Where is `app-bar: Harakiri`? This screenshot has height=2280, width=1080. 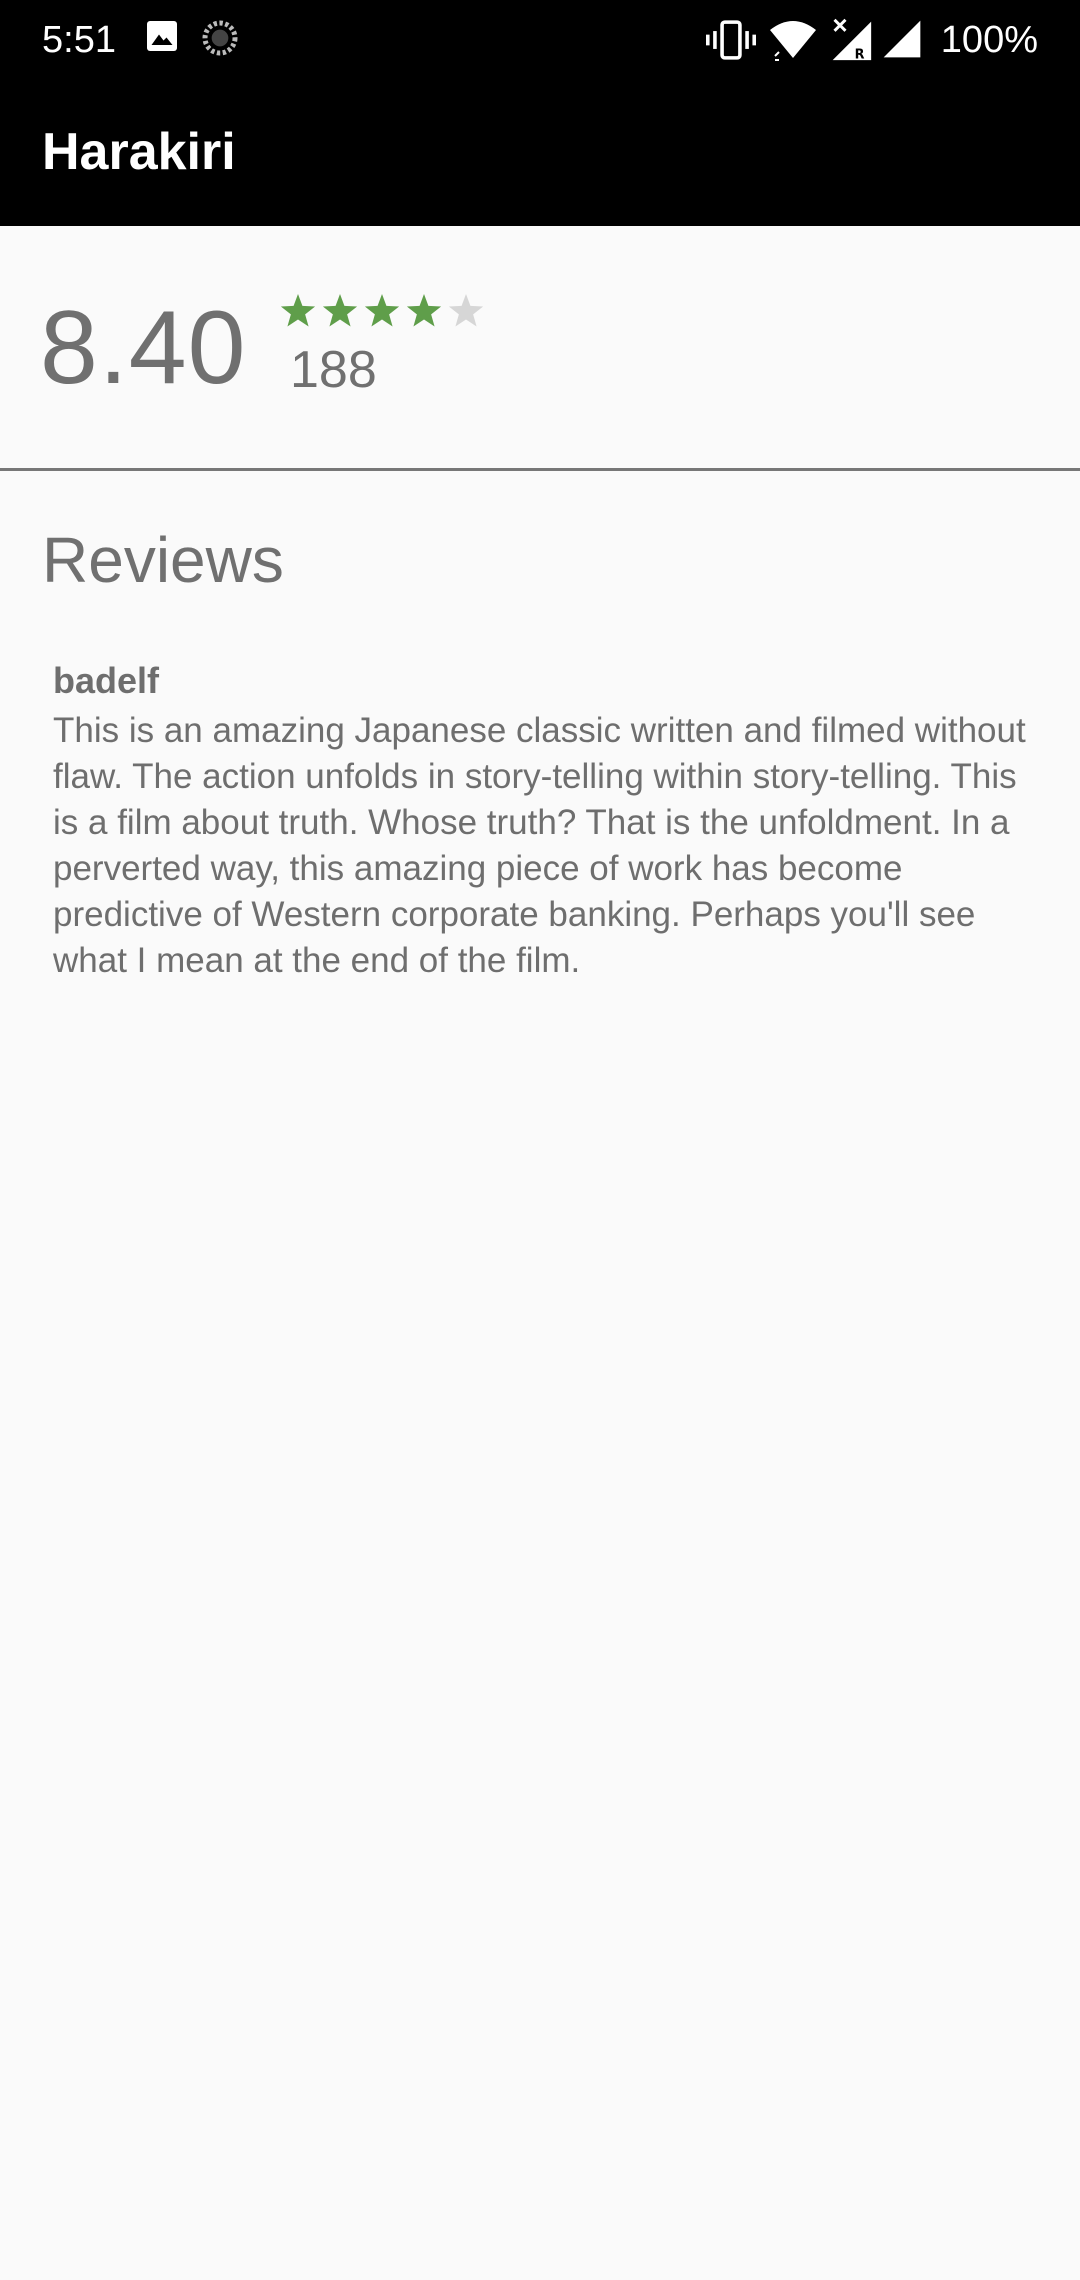 app-bar: Harakiri is located at coordinates (540, 153).